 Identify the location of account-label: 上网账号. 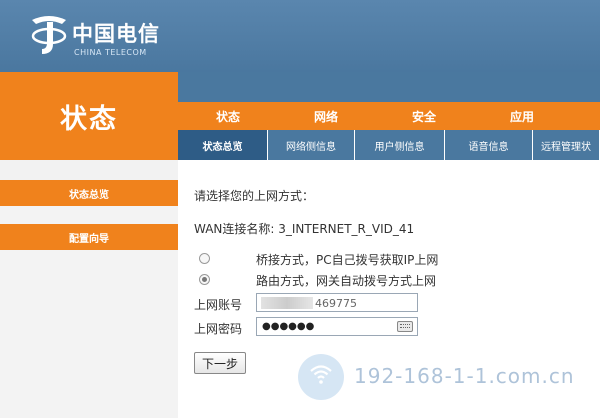
(218, 305).